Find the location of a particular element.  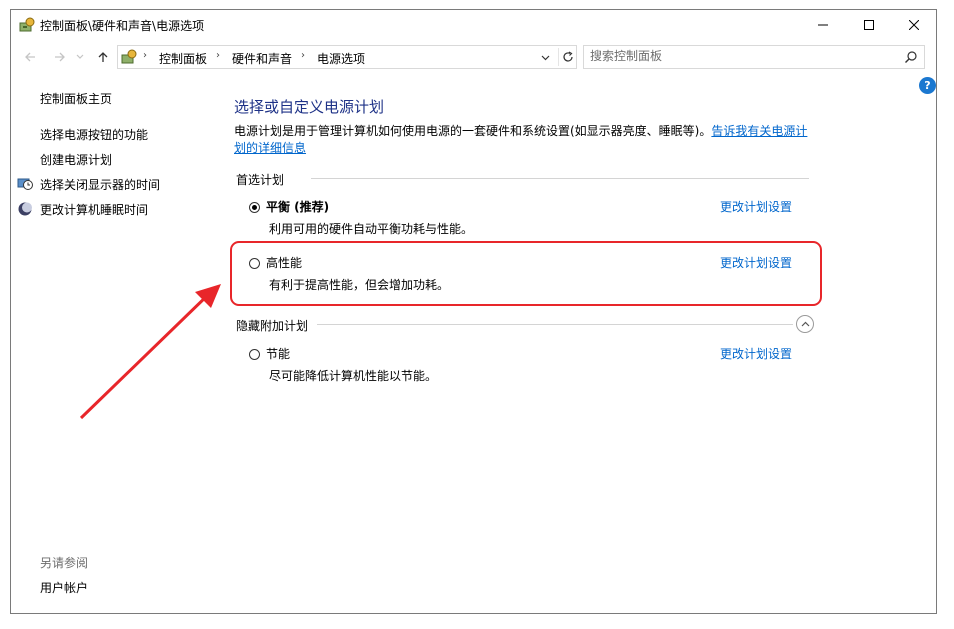

sidebar-sleep-time: 更改计算机睡眠时间 is located at coordinates (94, 209).